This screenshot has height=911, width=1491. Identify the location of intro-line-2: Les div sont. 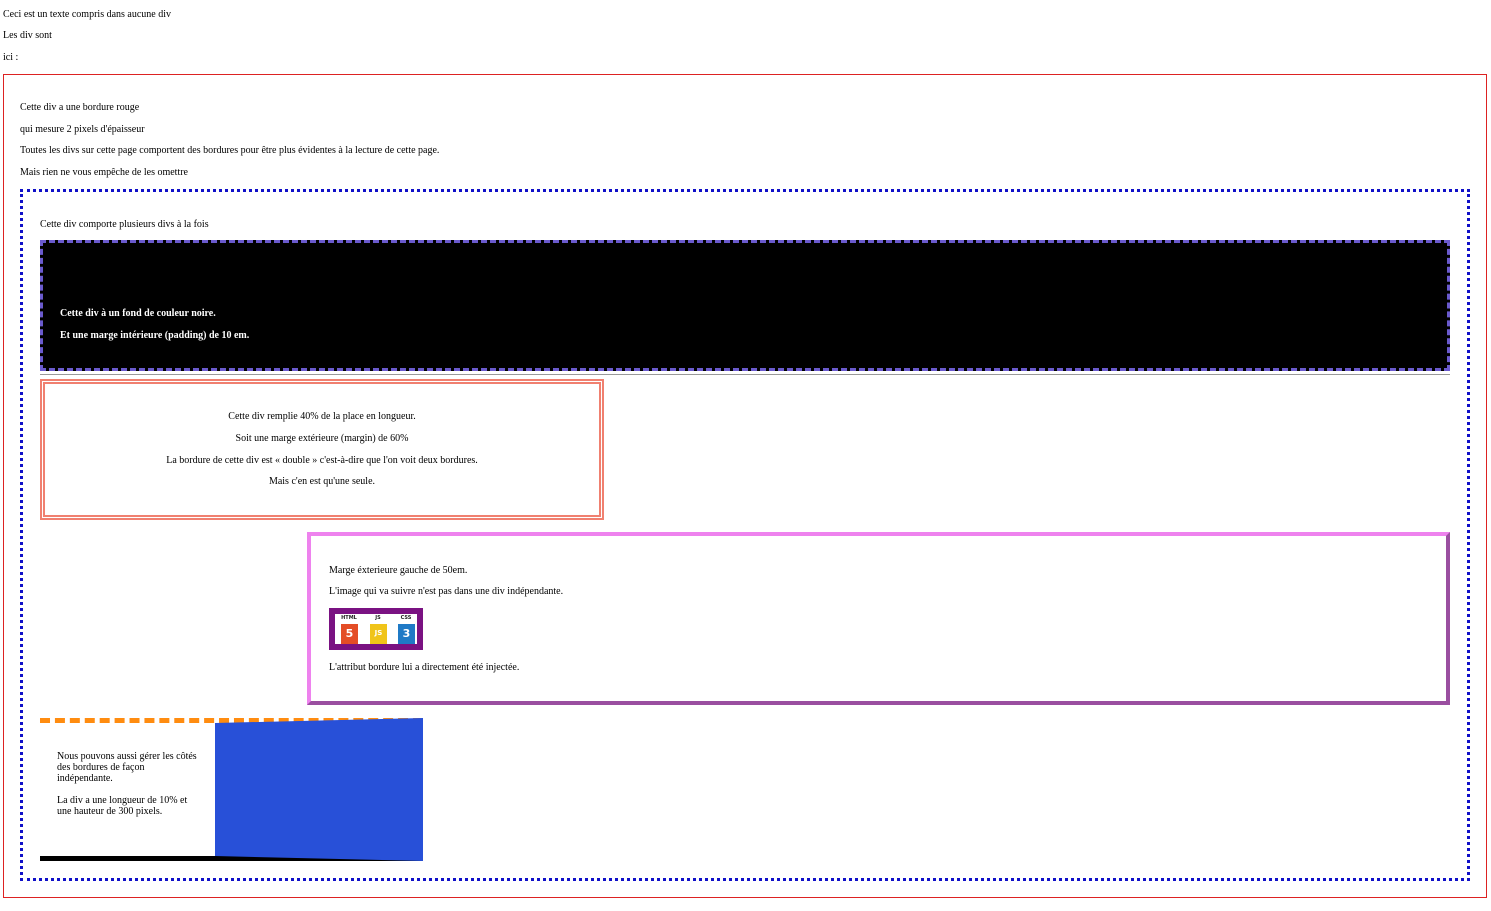
(27, 35).